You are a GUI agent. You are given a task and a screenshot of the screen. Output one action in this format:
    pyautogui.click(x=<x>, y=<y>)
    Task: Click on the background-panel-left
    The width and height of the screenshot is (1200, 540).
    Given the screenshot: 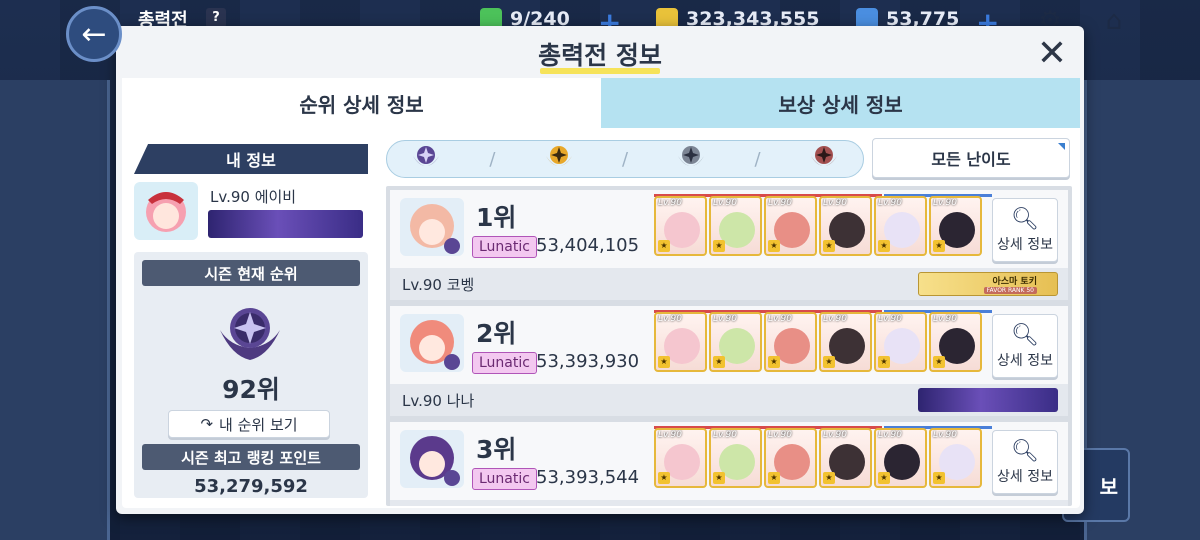 What is the action you would take?
    pyautogui.click(x=55, y=310)
    